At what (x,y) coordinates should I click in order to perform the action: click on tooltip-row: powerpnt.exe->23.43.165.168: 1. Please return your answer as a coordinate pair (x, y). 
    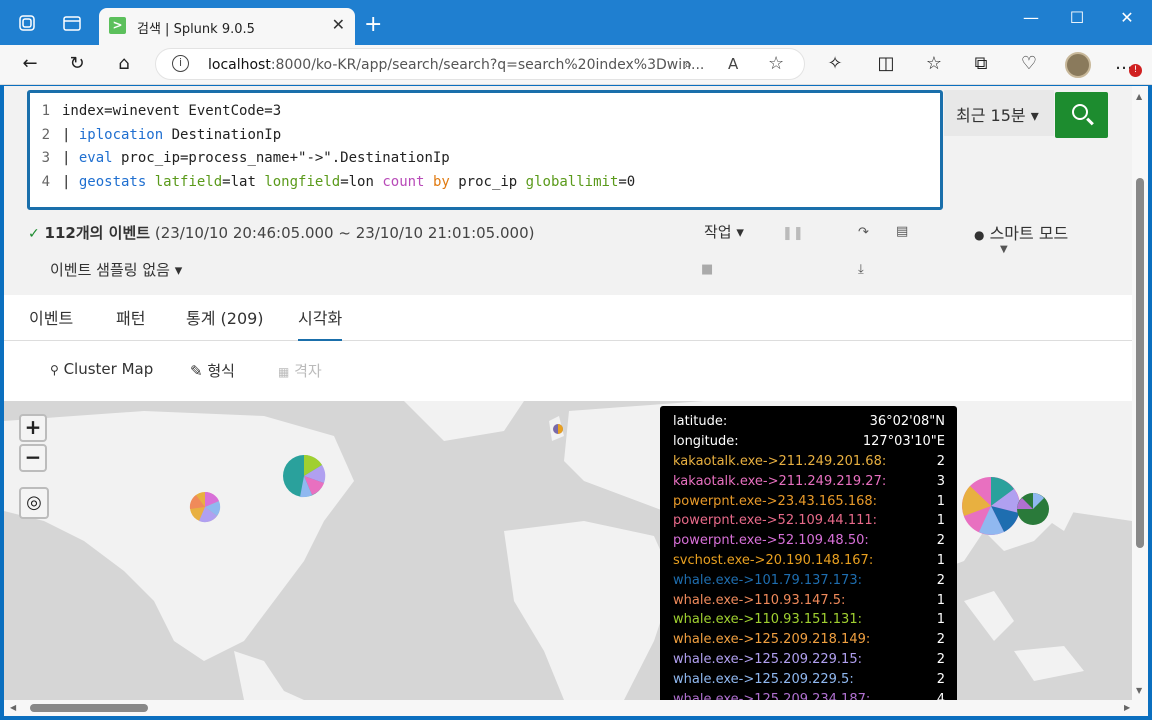
    Looking at the image, I should click on (809, 501).